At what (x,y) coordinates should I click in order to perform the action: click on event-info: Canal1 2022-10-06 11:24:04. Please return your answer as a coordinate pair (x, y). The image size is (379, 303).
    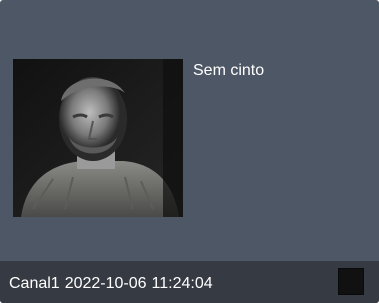
    Looking at the image, I should click on (111, 284).